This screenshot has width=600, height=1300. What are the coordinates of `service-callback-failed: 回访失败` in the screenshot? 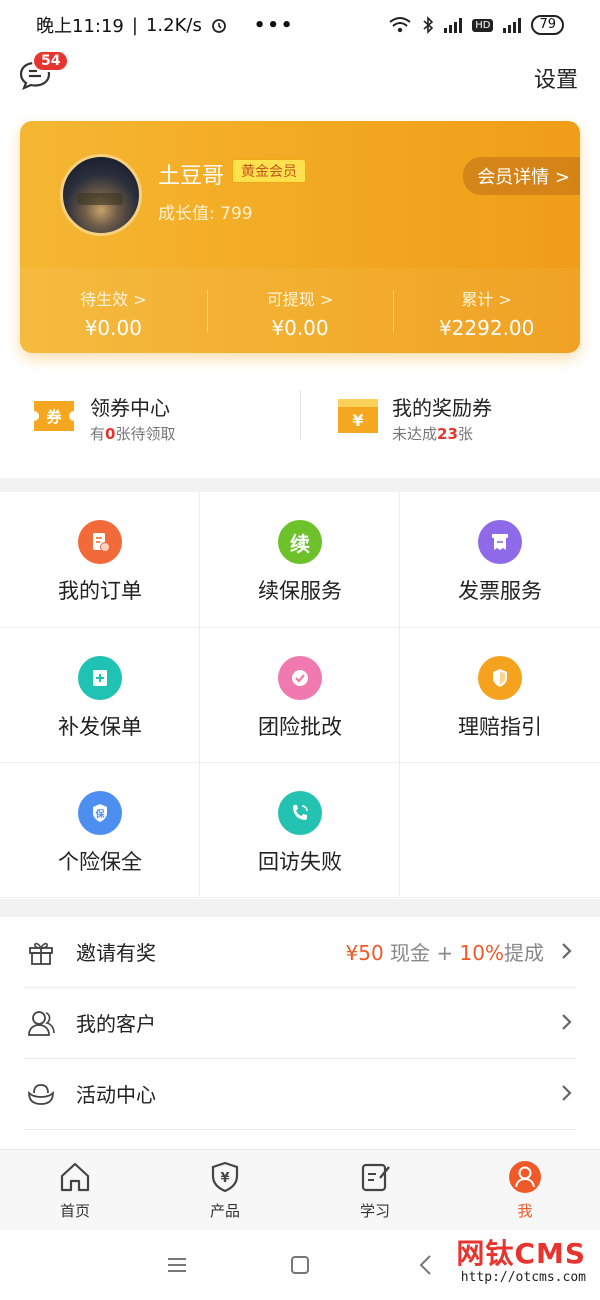 It's located at (300, 830).